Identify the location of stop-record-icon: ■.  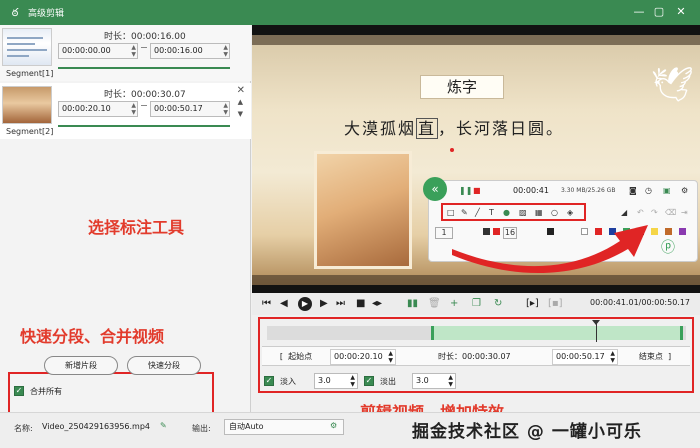
(477, 191).